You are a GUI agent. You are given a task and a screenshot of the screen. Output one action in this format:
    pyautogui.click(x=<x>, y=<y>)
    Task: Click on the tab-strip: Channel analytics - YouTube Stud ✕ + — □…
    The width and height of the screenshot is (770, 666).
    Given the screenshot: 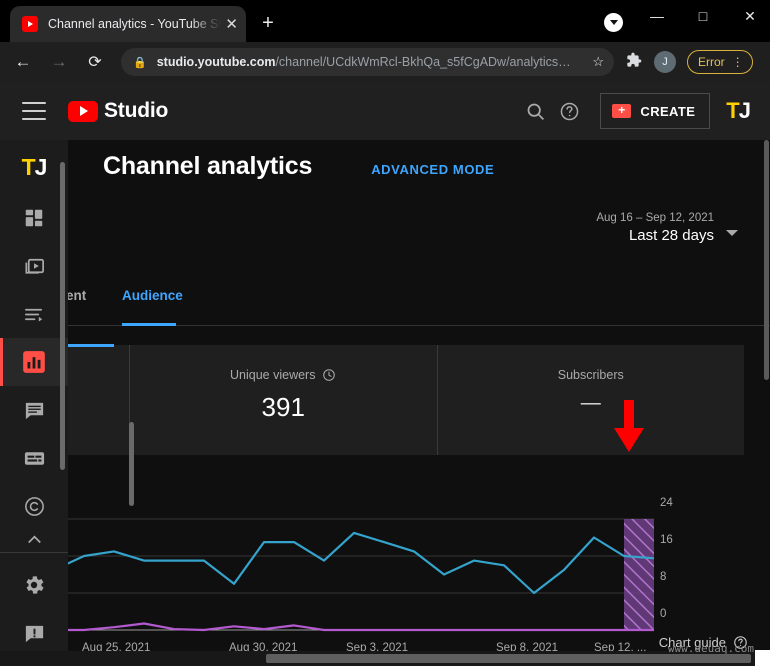 What is the action you would take?
    pyautogui.click(x=385, y=21)
    